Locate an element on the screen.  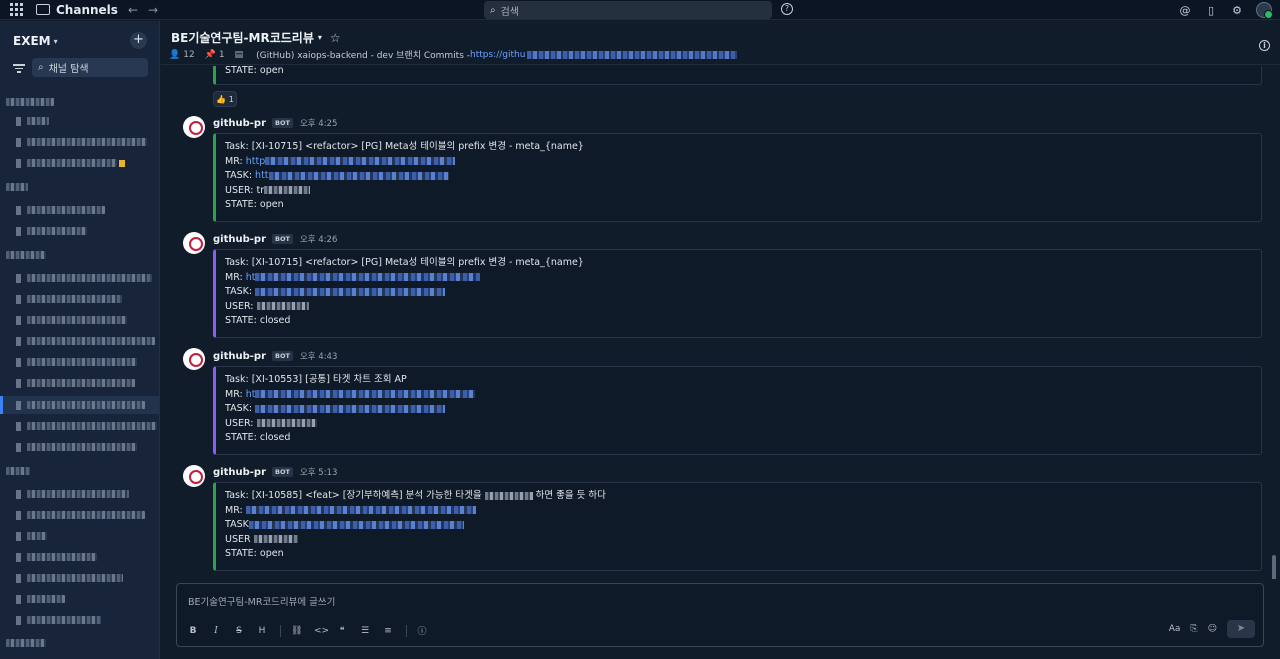
redacted-text is located at coordinates (508, 495).